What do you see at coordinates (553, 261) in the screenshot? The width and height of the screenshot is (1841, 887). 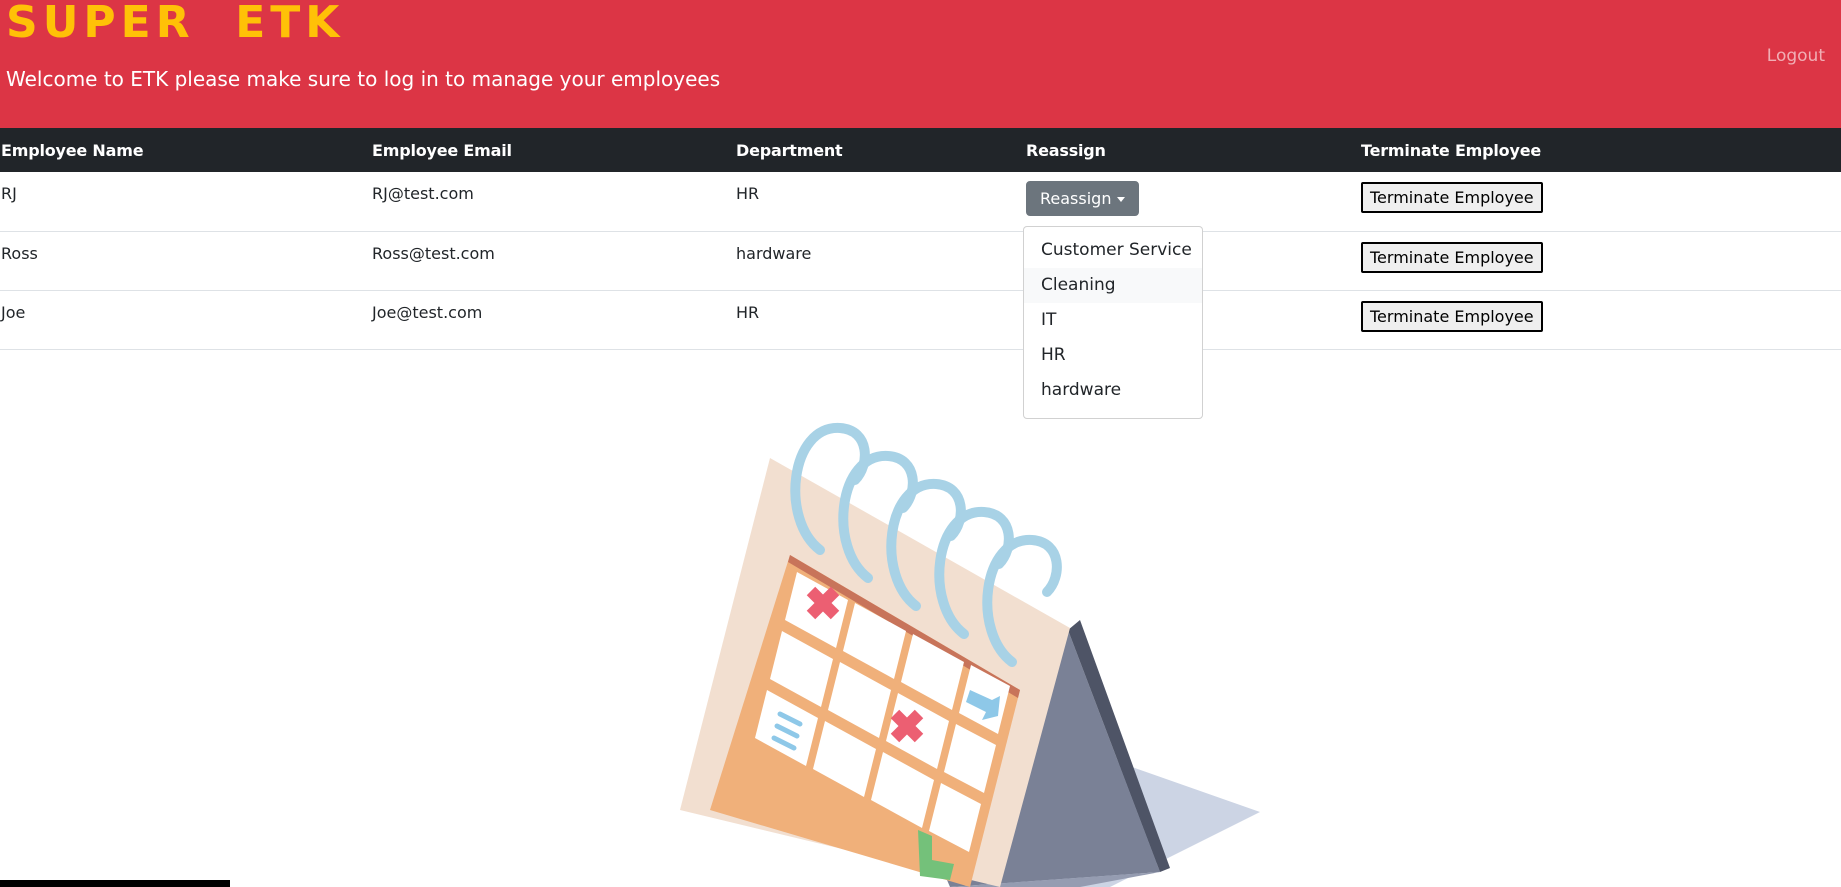 I see `employee-email: Ross@test.com` at bounding box center [553, 261].